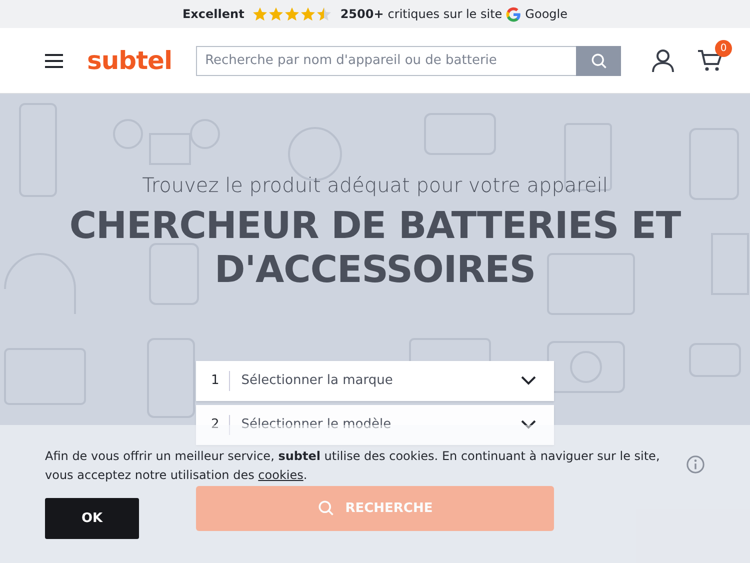 This screenshot has width=750, height=563. Describe the element at coordinates (353, 466) in the screenshot. I see `cookie-message: Afin de vous offrir un meilleur service, subtel utilise des cookies. En continuant à naviguer sur le site, vous acceptez notre utilisation des cookies.` at that location.